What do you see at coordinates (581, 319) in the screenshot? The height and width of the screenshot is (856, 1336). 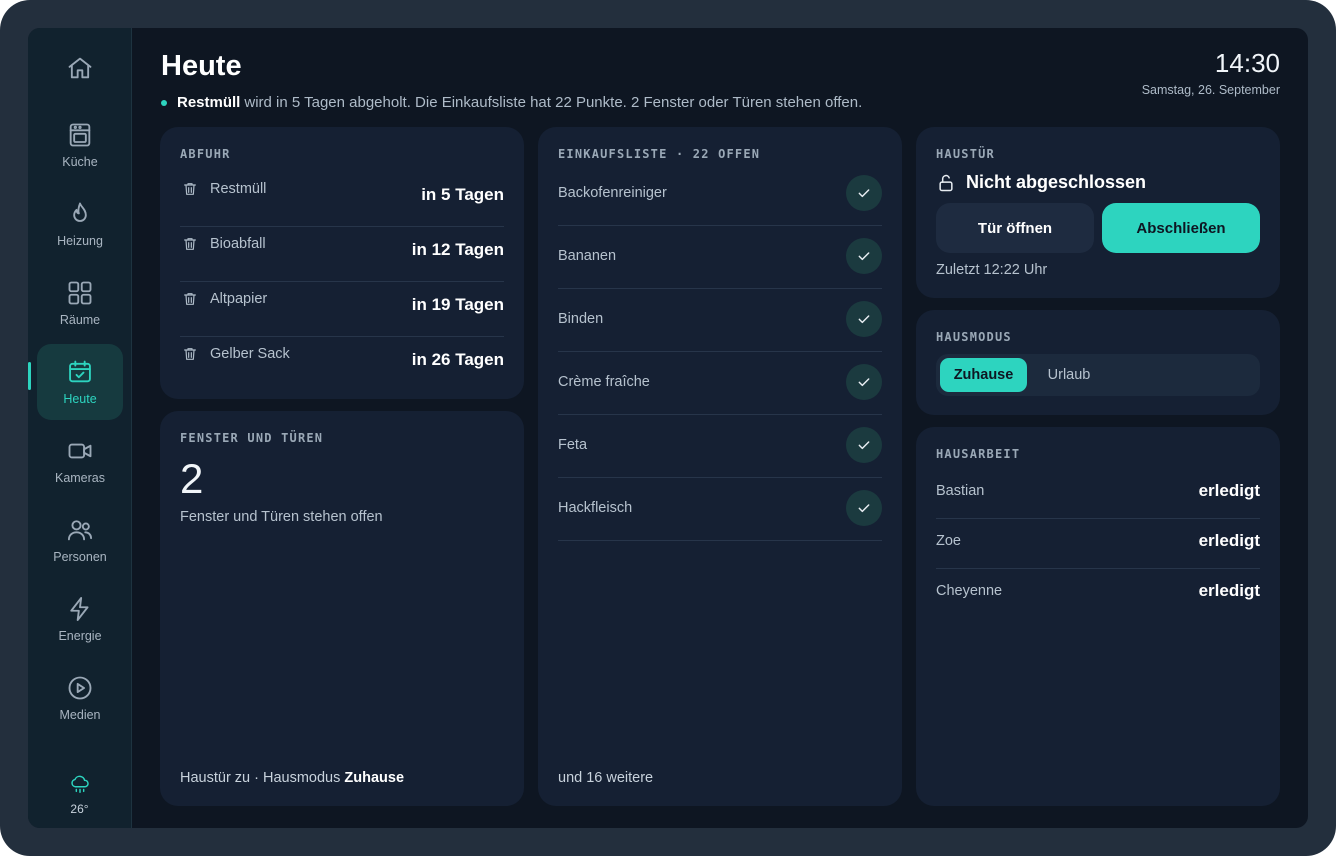 I see `item-name: Binden` at bounding box center [581, 319].